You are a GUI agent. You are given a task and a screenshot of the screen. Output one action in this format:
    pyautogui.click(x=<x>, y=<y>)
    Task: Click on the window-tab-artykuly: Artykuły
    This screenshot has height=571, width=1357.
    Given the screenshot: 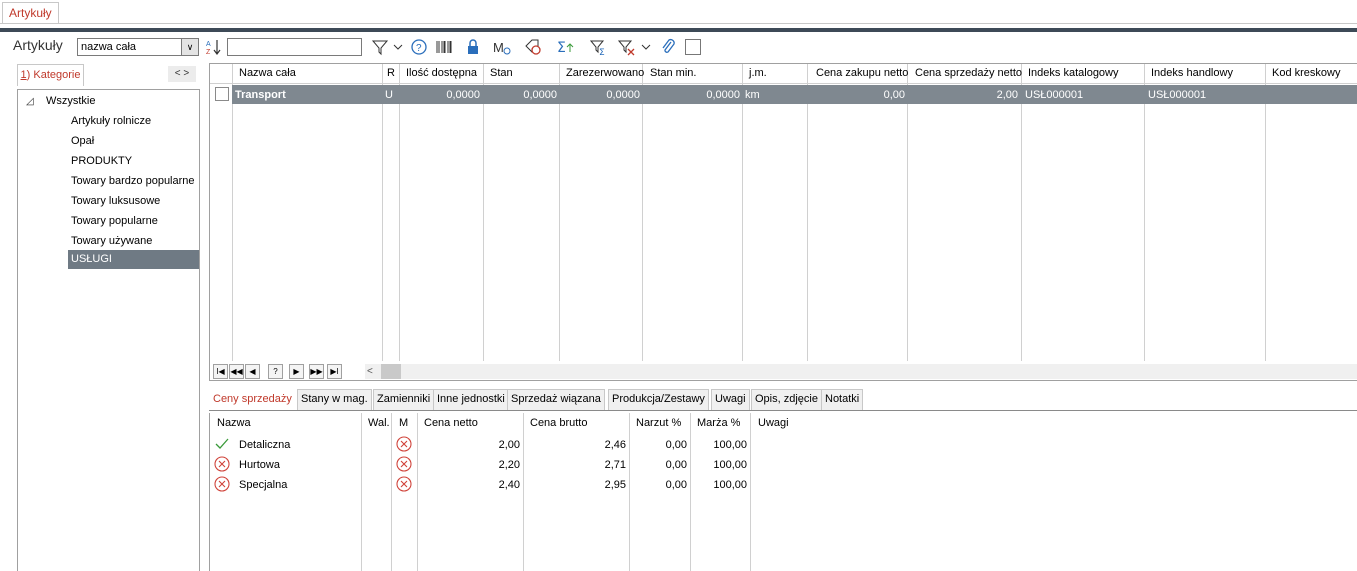 What is the action you would take?
    pyautogui.click(x=30, y=13)
    